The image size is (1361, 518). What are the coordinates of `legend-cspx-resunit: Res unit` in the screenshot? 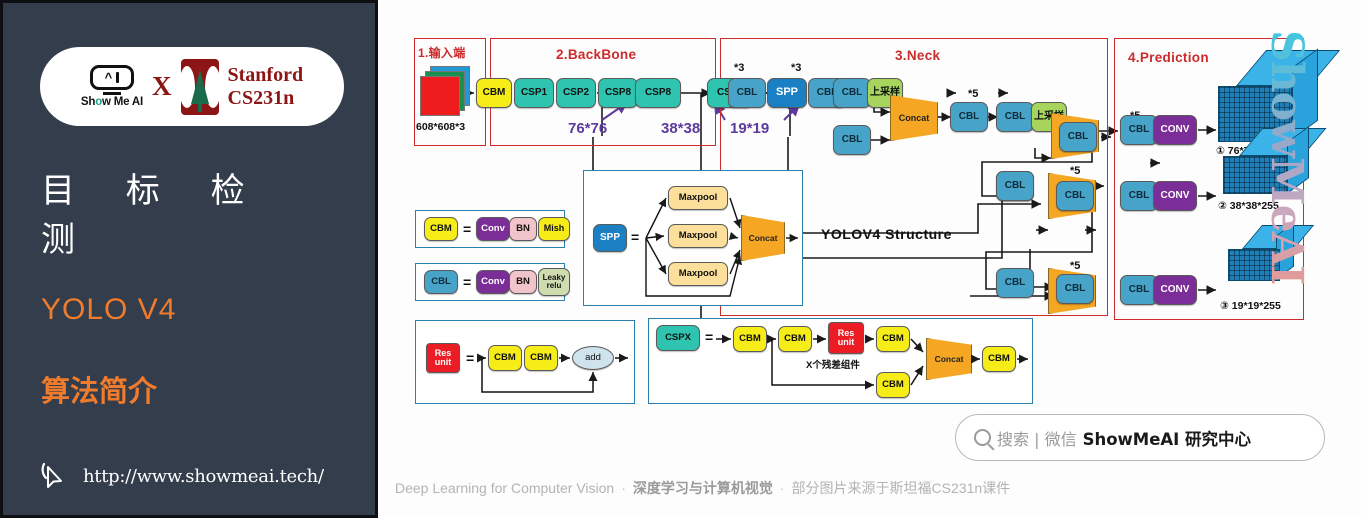 It's located at (846, 338).